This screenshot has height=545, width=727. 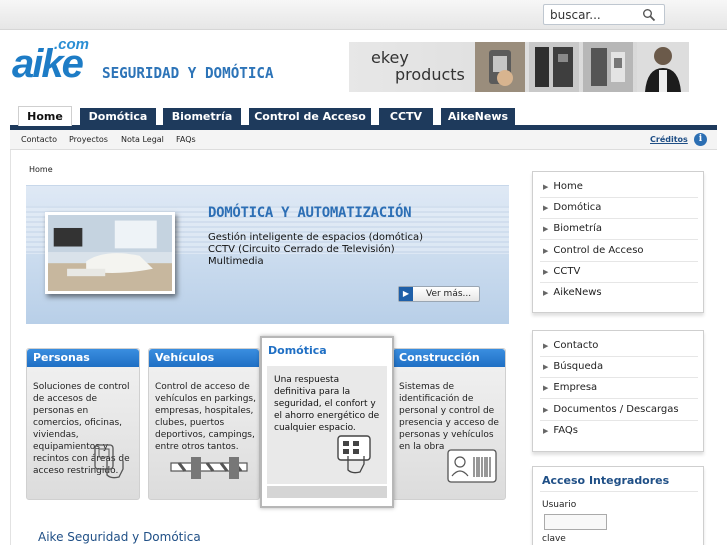 What do you see at coordinates (301, 249) in the screenshot?
I see `banner-line-2: CCTV (Circuito Cerrado de Televisión)` at bounding box center [301, 249].